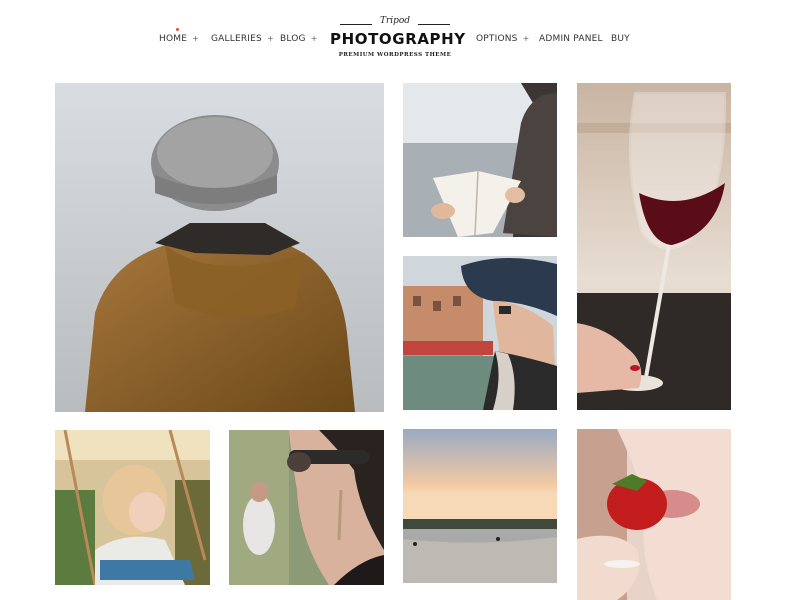 This screenshot has width=800, height=600. Describe the element at coordinates (395, 55) in the screenshot. I see `logo-subtitle: PREMIUM WORDPRESS THEME` at that location.